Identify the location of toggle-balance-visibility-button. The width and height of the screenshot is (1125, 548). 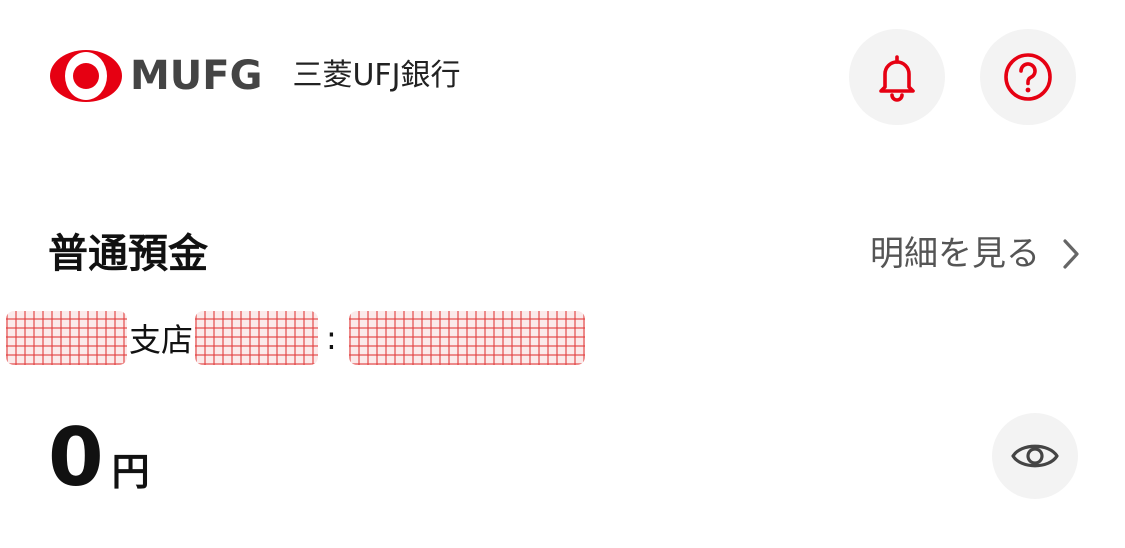
(1035, 456).